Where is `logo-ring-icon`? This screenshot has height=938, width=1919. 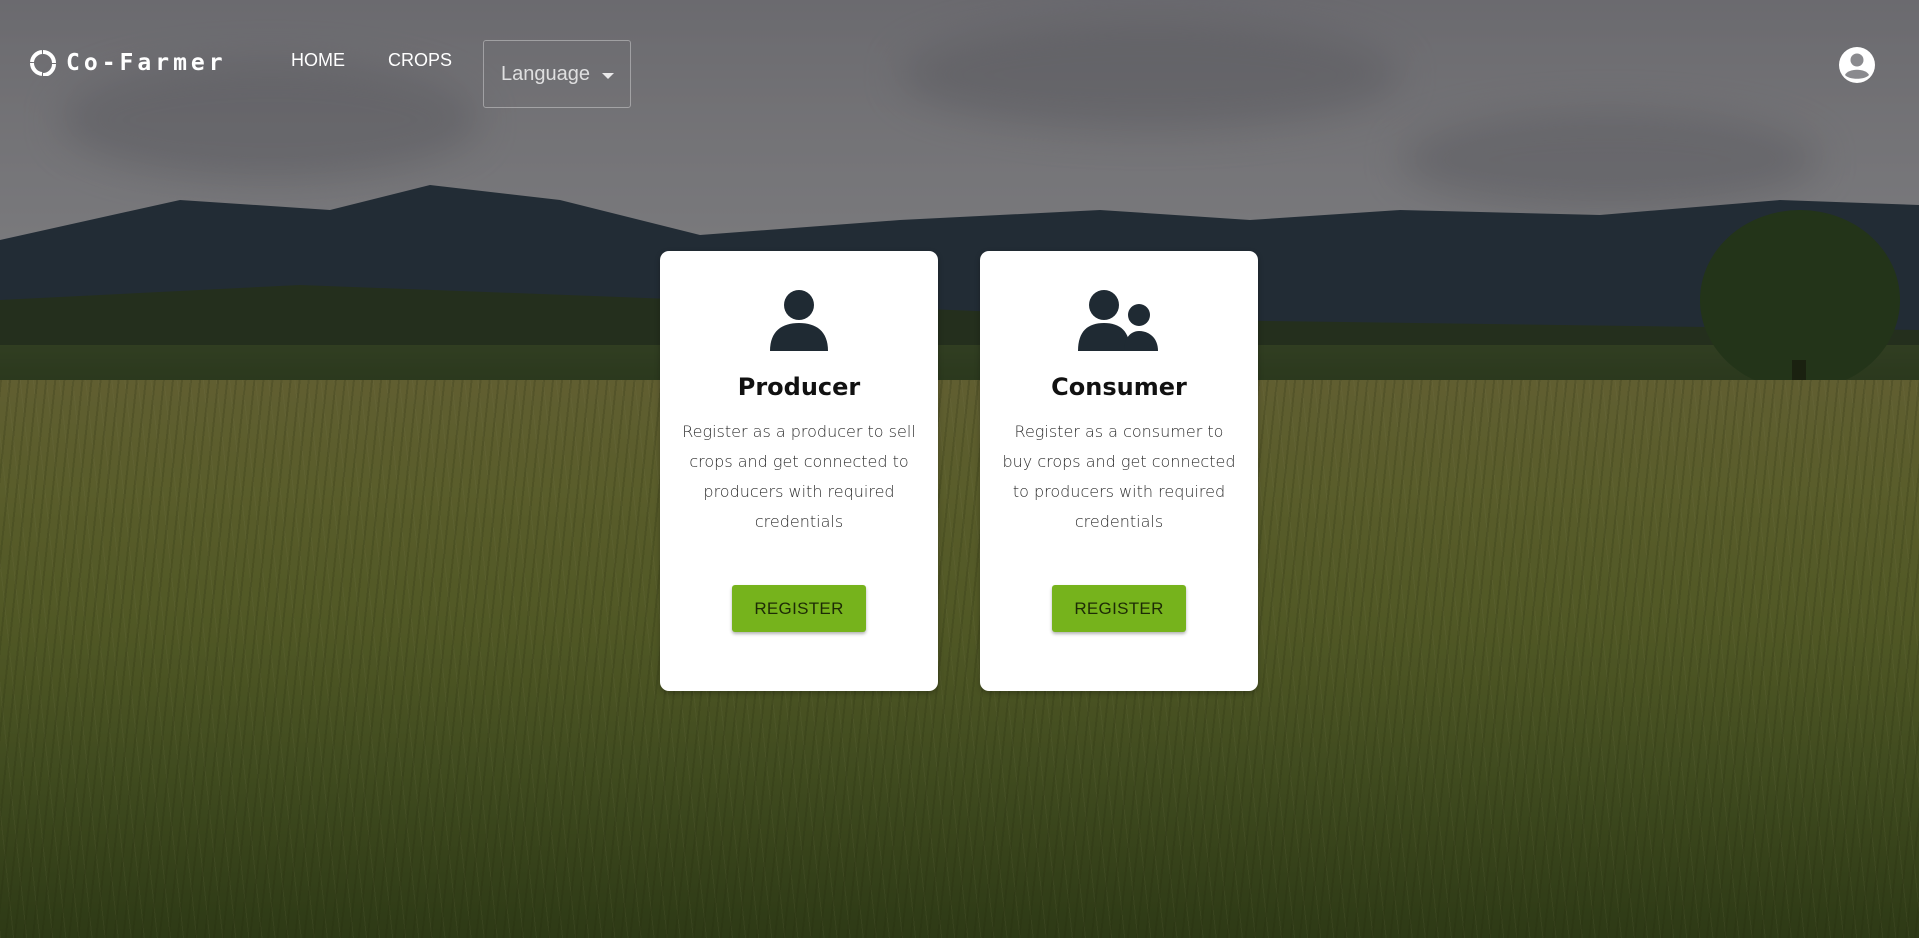
logo-ring-icon is located at coordinates (43, 63).